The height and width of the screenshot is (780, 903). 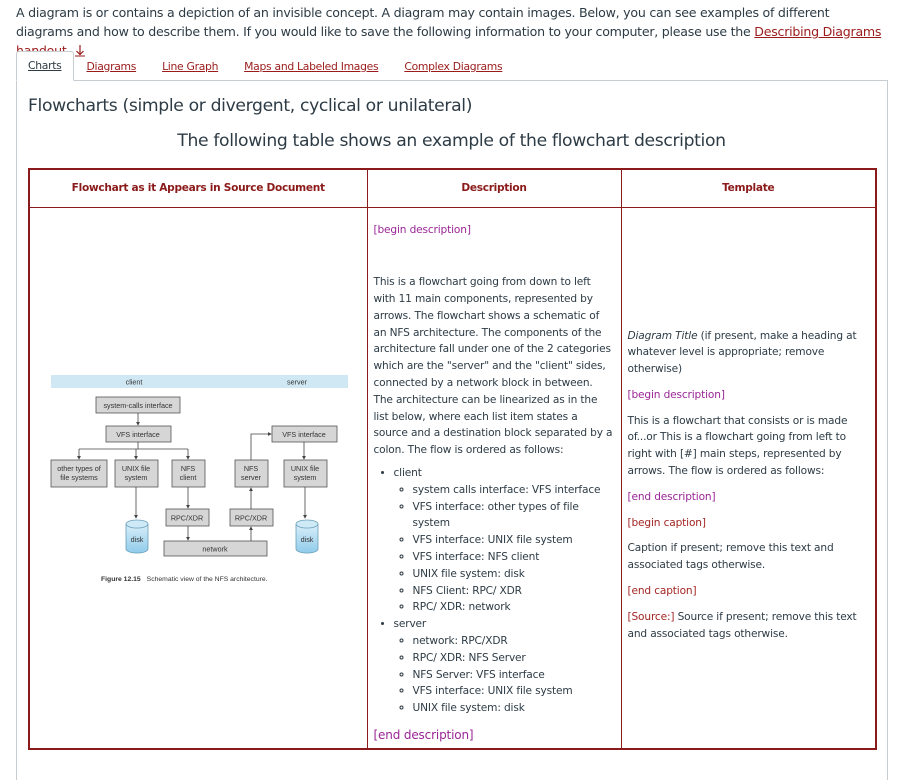 I want to click on header-template: Template, so click(x=748, y=188).